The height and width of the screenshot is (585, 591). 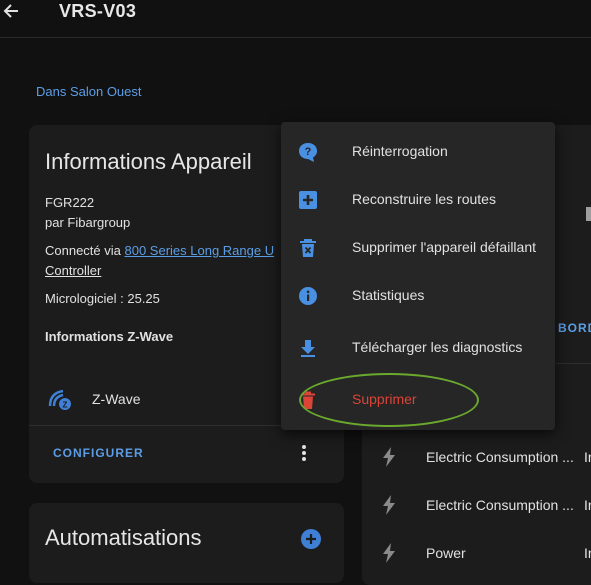 What do you see at coordinates (574, 328) in the screenshot?
I see `entities-action-button: BORD` at bounding box center [574, 328].